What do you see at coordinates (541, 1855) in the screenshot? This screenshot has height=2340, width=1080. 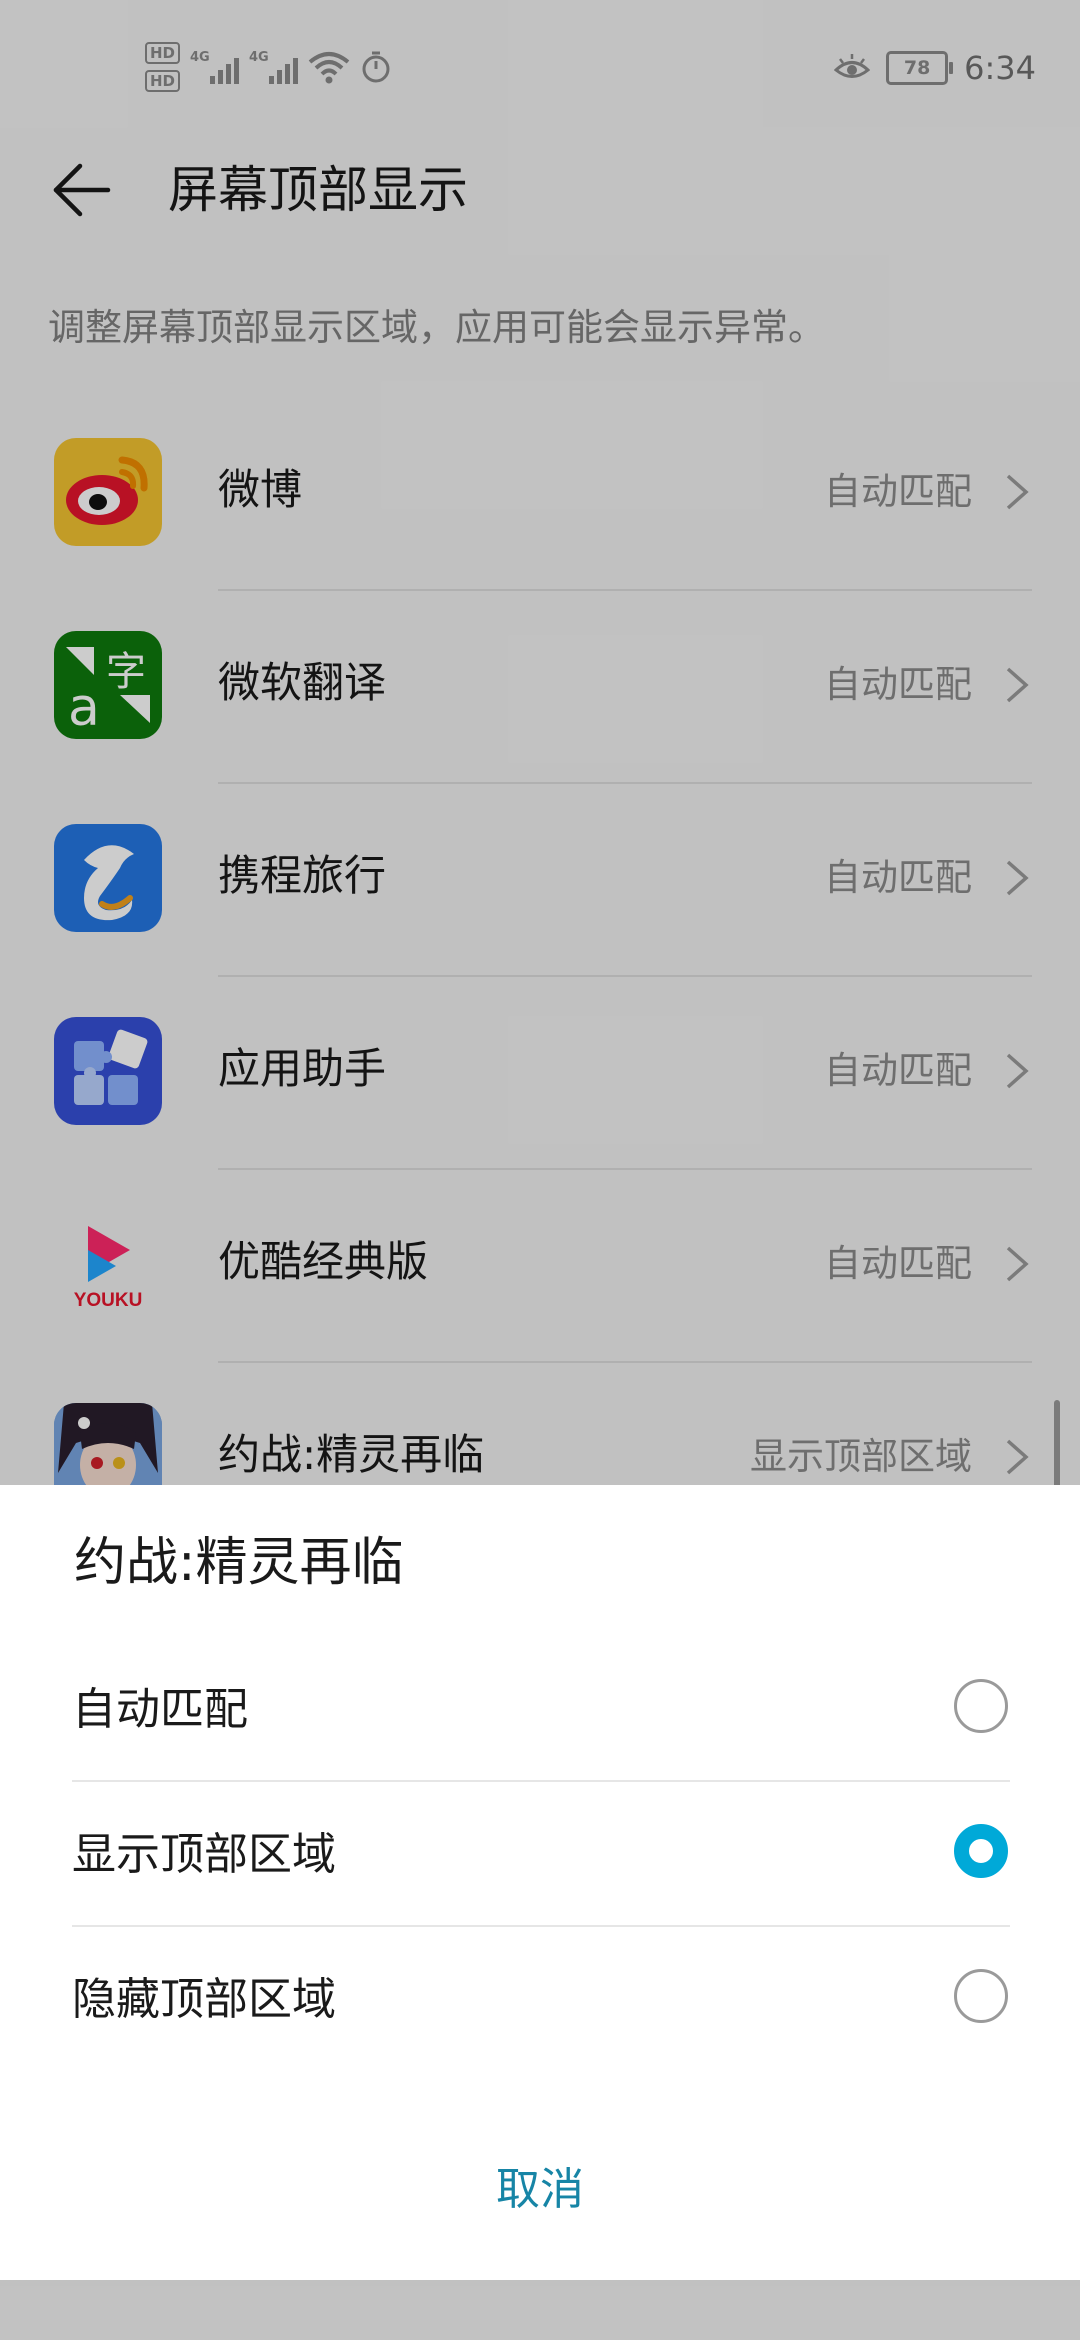 I see `option-show-top-area: 显示顶部区域` at bounding box center [541, 1855].